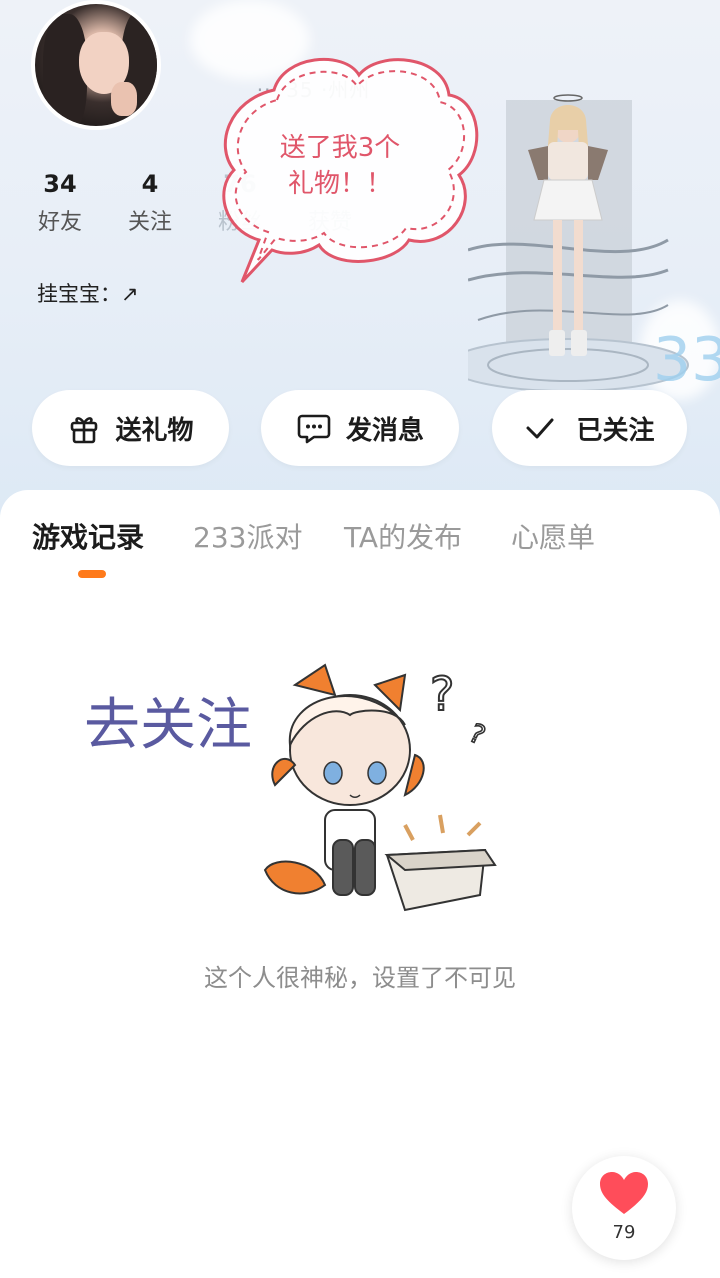 The height and width of the screenshot is (1278, 720). I want to click on stat-following-value: 4, so click(150, 184).